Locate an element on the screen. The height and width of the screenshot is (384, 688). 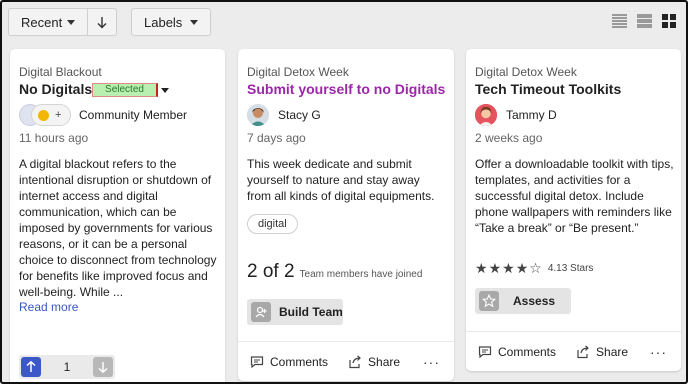
sort-label: Recent is located at coordinates (42, 22).